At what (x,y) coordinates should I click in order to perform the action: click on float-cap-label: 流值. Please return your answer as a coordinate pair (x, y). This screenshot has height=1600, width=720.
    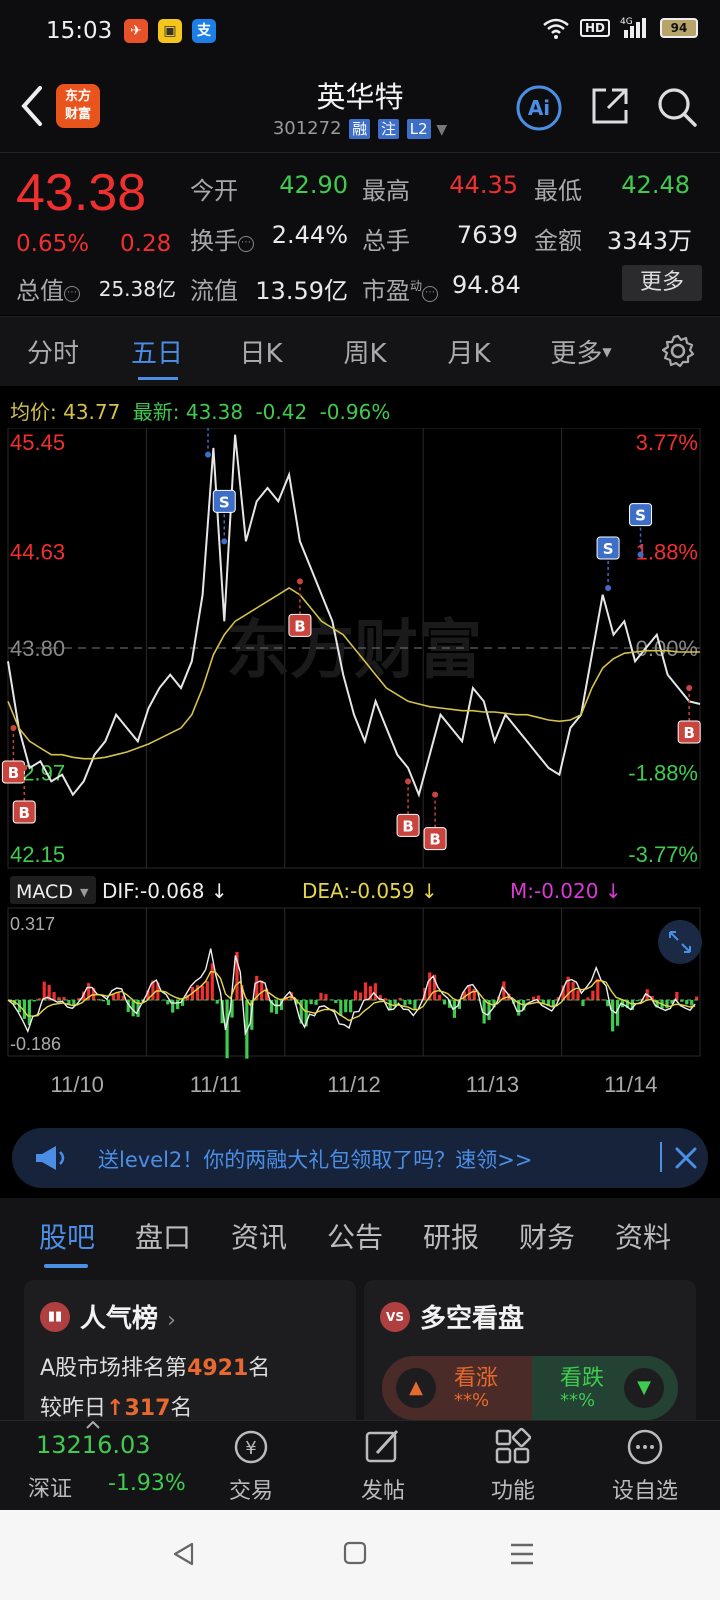
    Looking at the image, I should click on (214, 291).